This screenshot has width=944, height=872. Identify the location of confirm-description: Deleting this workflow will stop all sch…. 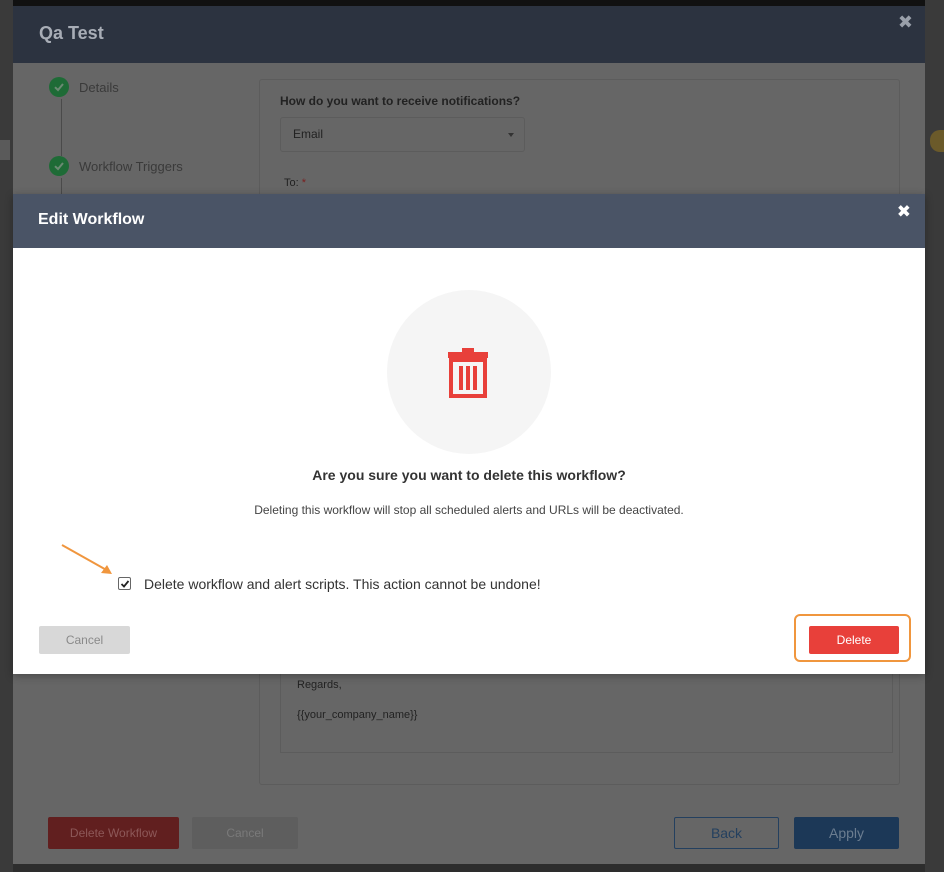
(469, 510).